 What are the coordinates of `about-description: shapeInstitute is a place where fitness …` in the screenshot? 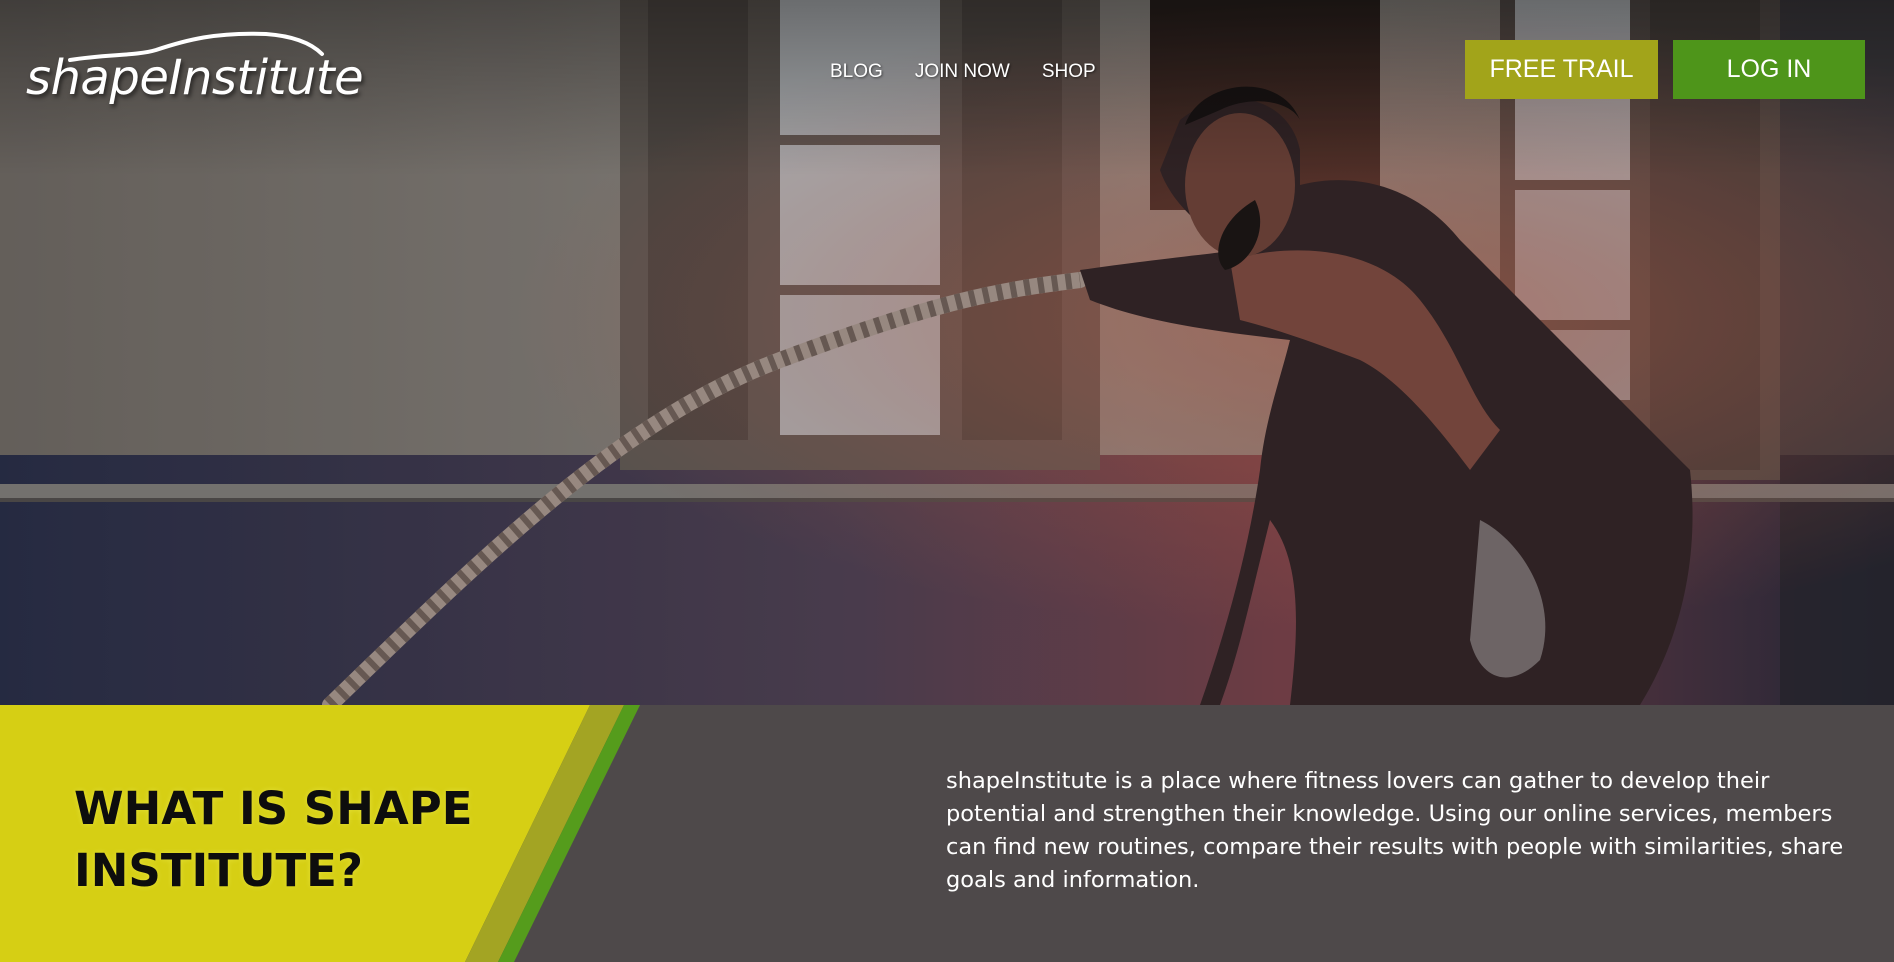 It's located at (1395, 830).